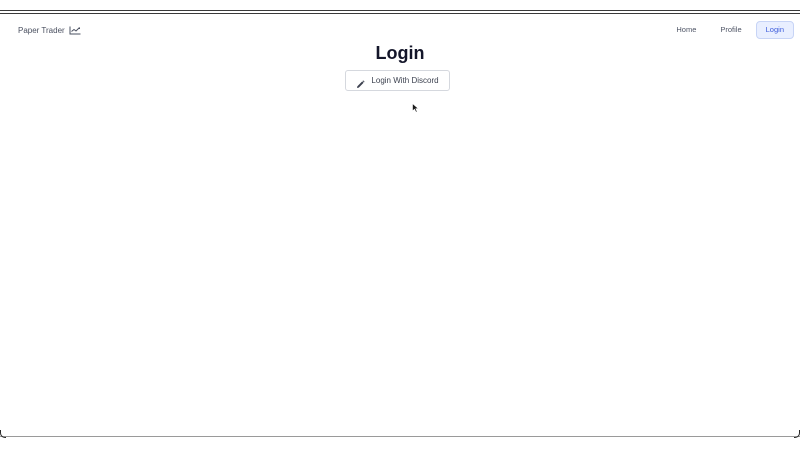 The width and height of the screenshot is (800, 450). What do you see at coordinates (400, 436) in the screenshot?
I see `window-bottom-border` at bounding box center [400, 436].